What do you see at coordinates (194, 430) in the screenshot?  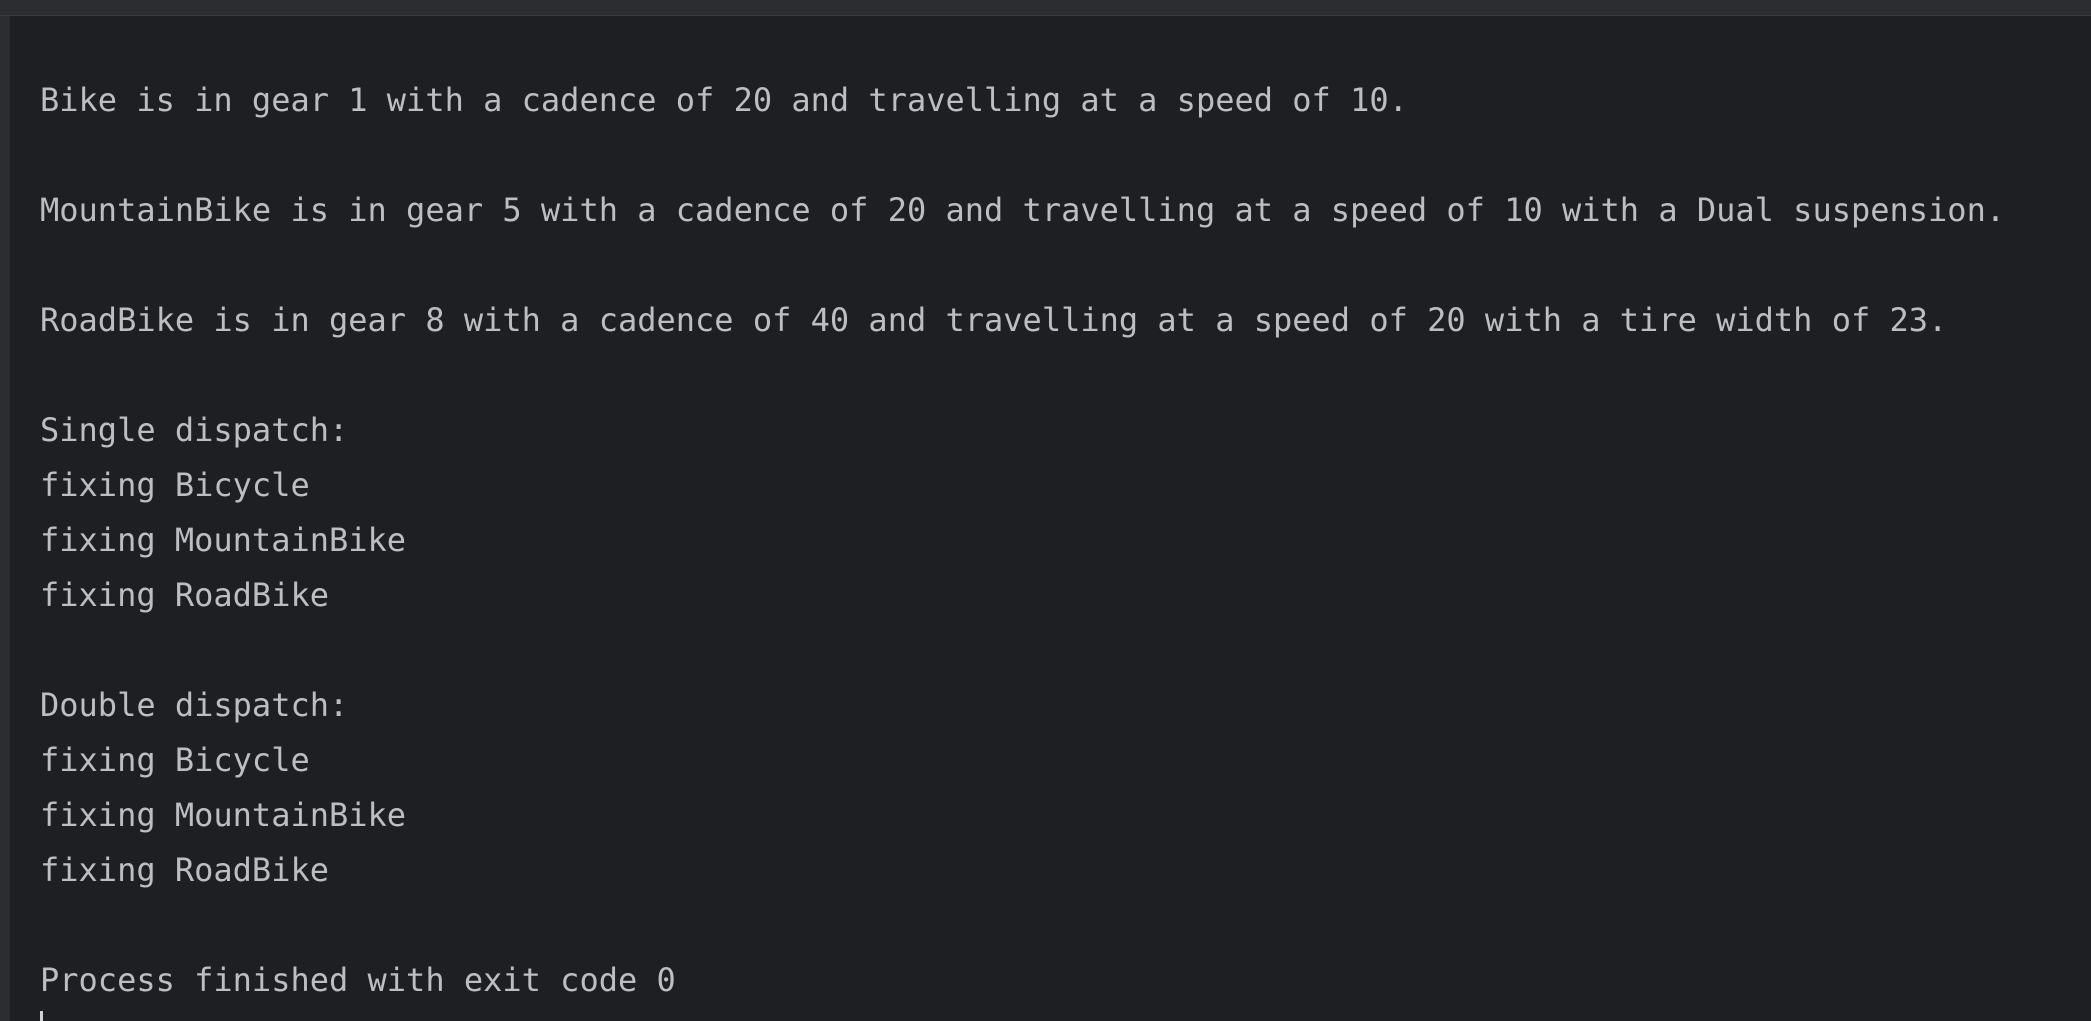 I see `console-line-single-dispatch-header: Single dispatch:` at bounding box center [194, 430].